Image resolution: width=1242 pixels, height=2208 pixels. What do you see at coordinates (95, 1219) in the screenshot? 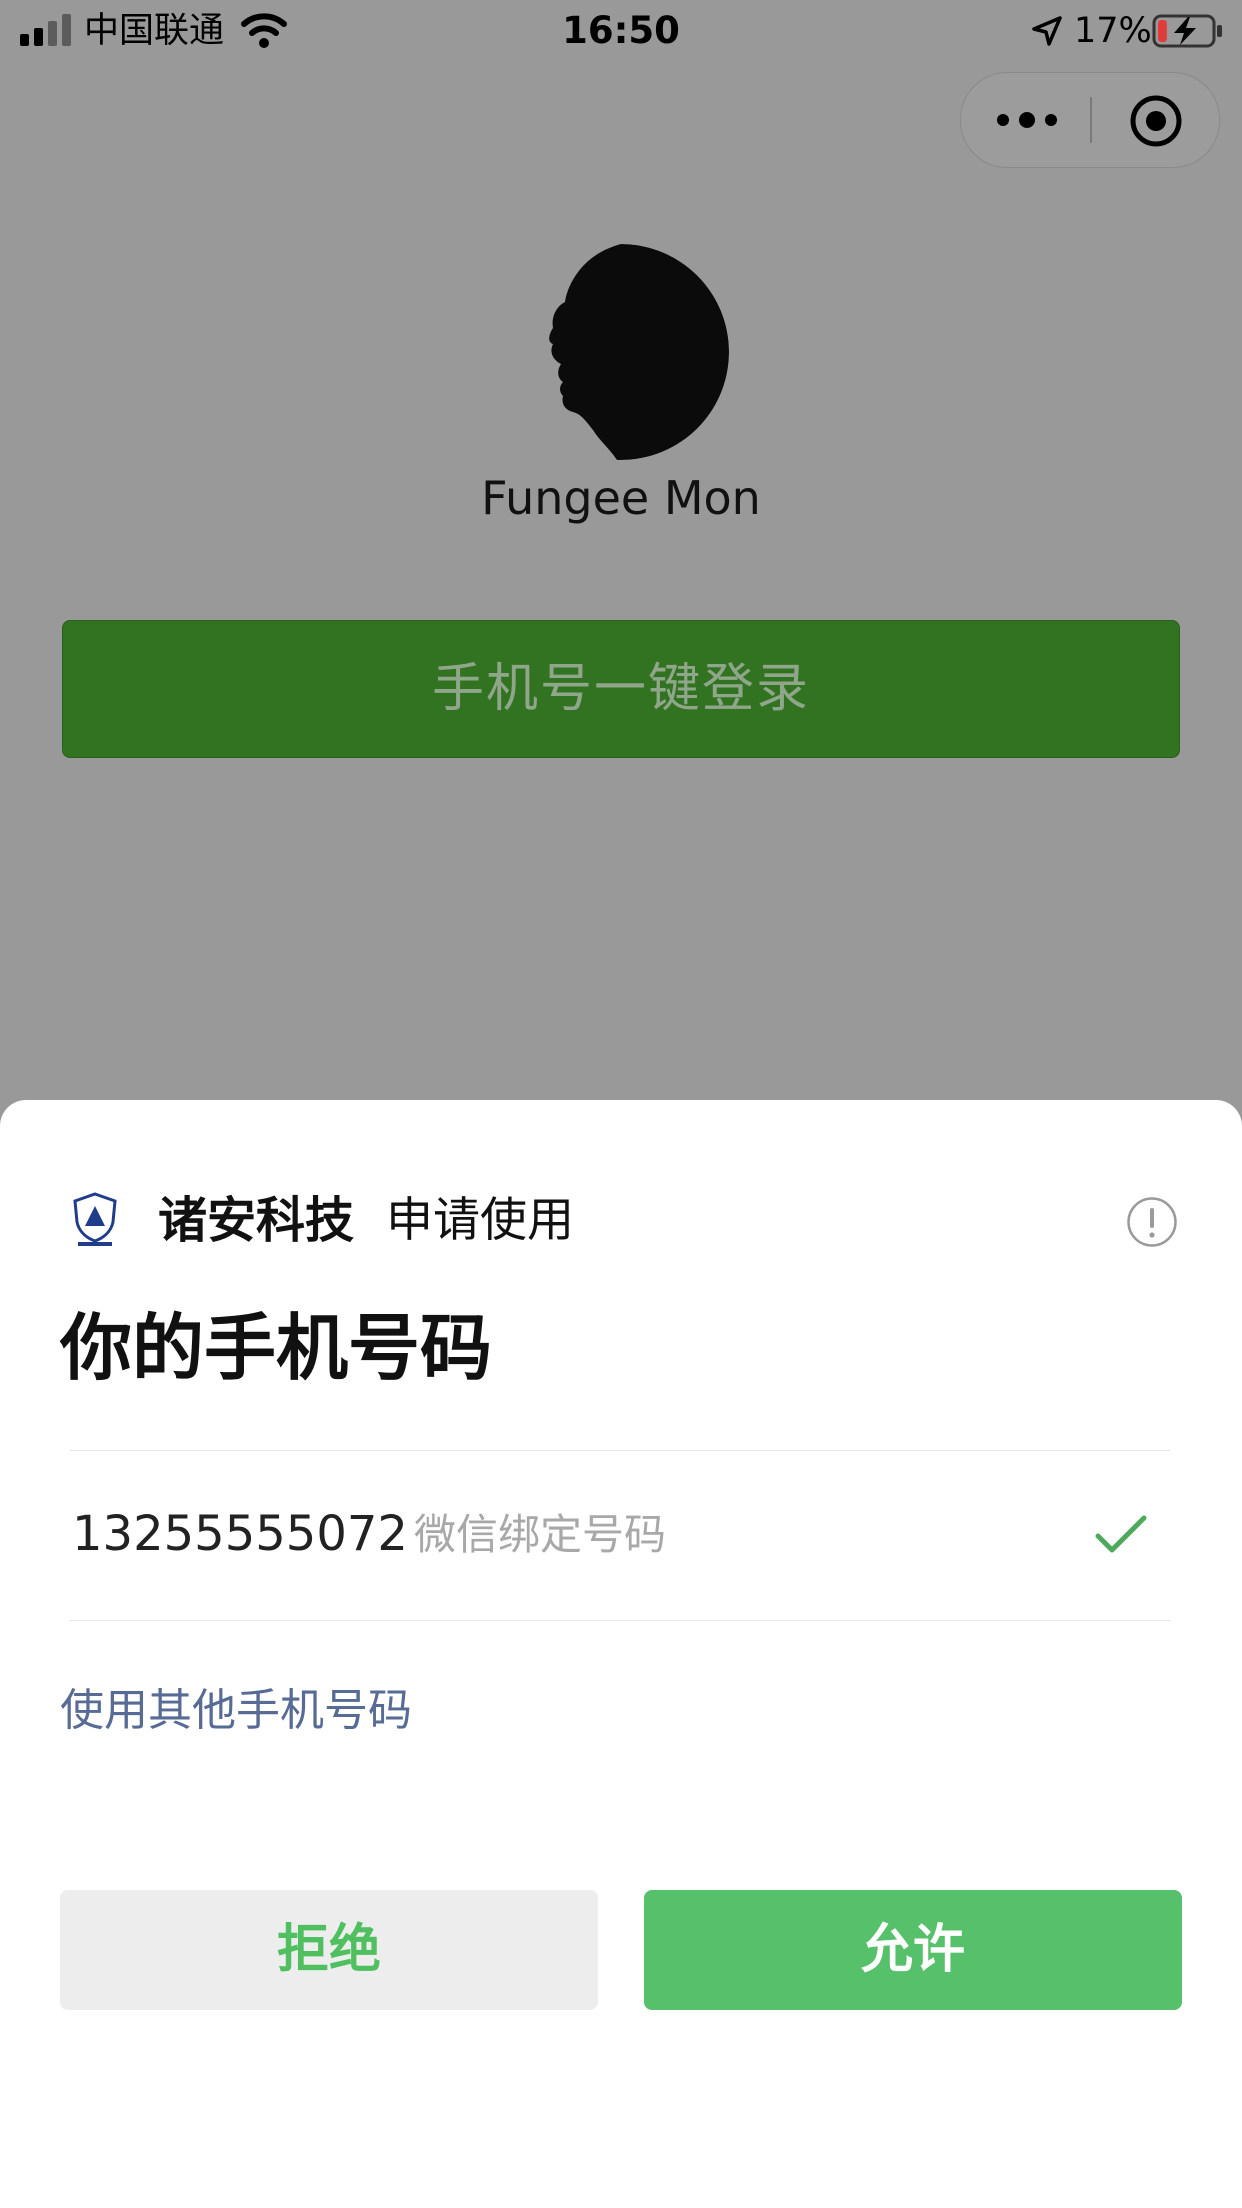
I see `app-logo-shield-icon` at bounding box center [95, 1219].